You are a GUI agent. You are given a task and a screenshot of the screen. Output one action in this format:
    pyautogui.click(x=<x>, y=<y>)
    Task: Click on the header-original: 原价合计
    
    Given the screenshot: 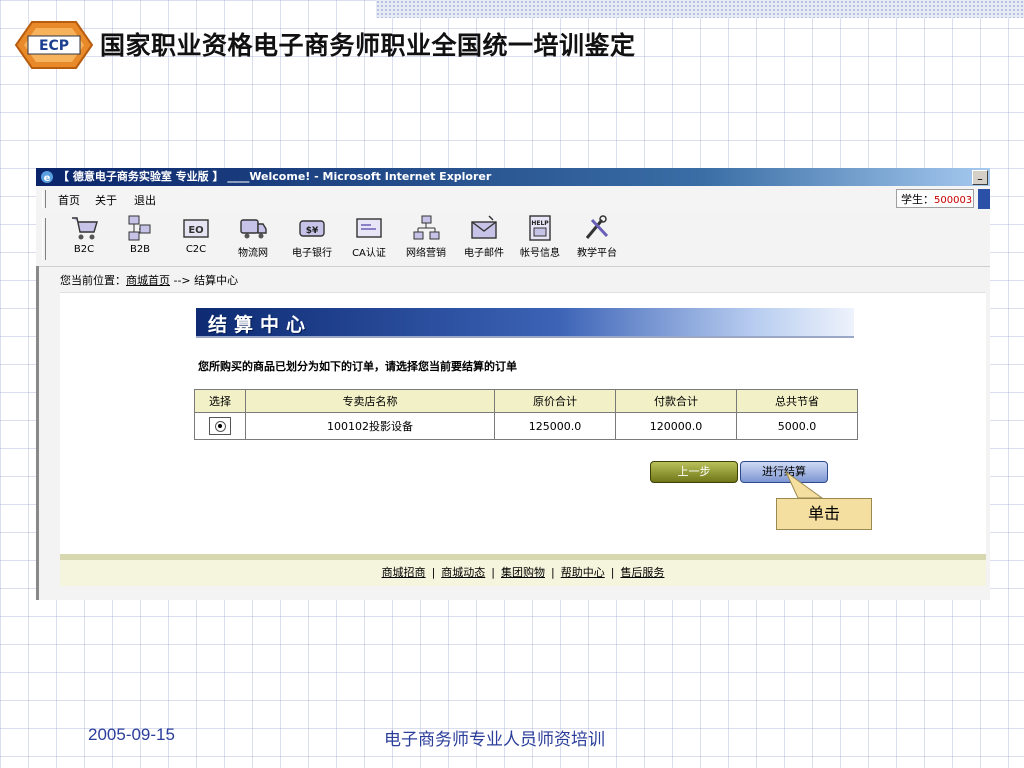 What is the action you would take?
    pyautogui.click(x=555, y=401)
    